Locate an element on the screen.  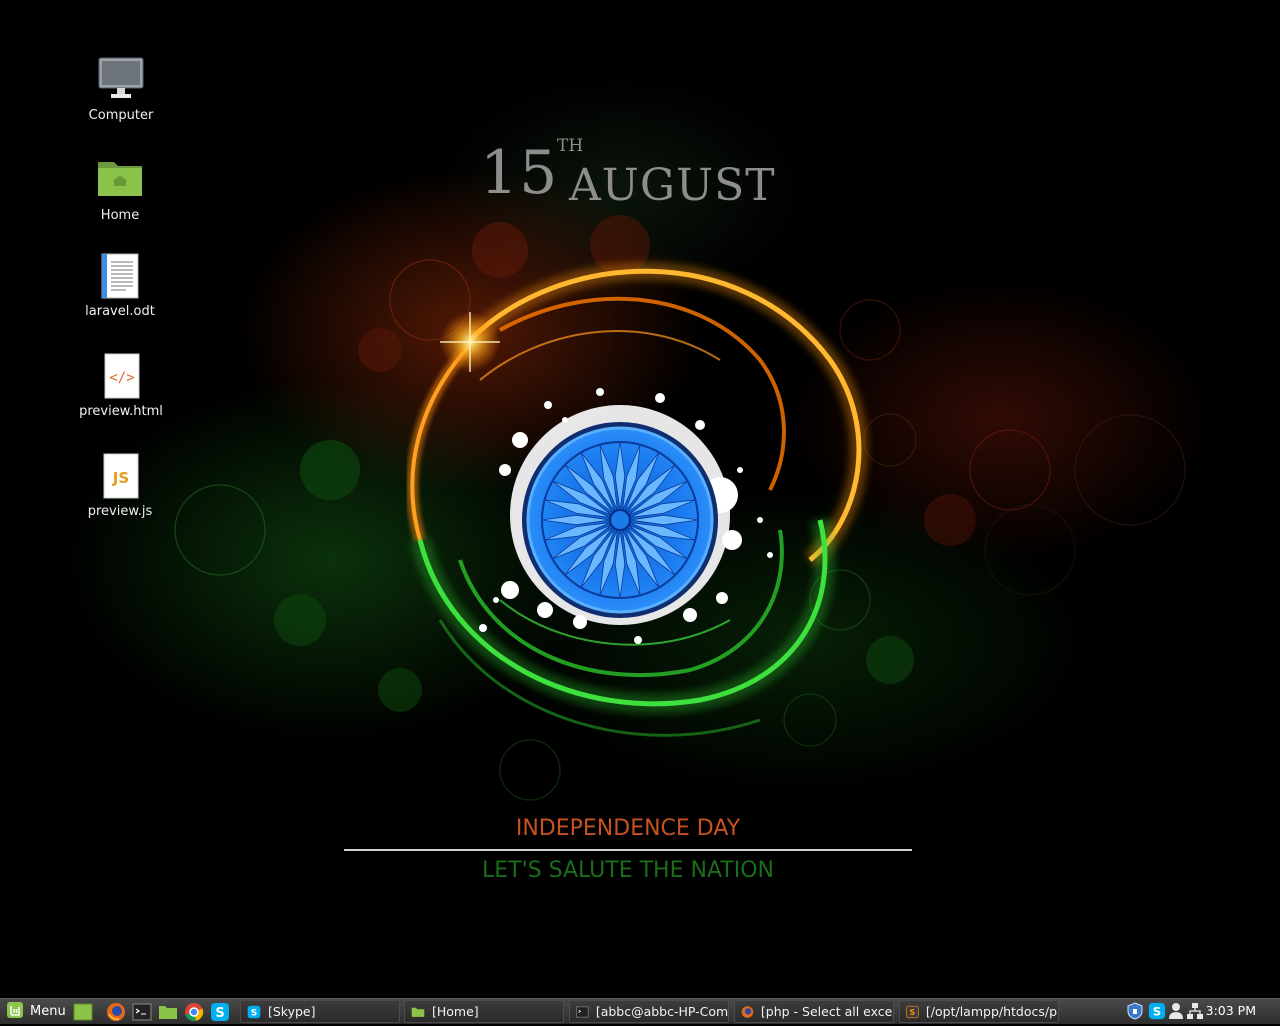
desktop-icon-label: laravel.odt is located at coordinates (120, 311).